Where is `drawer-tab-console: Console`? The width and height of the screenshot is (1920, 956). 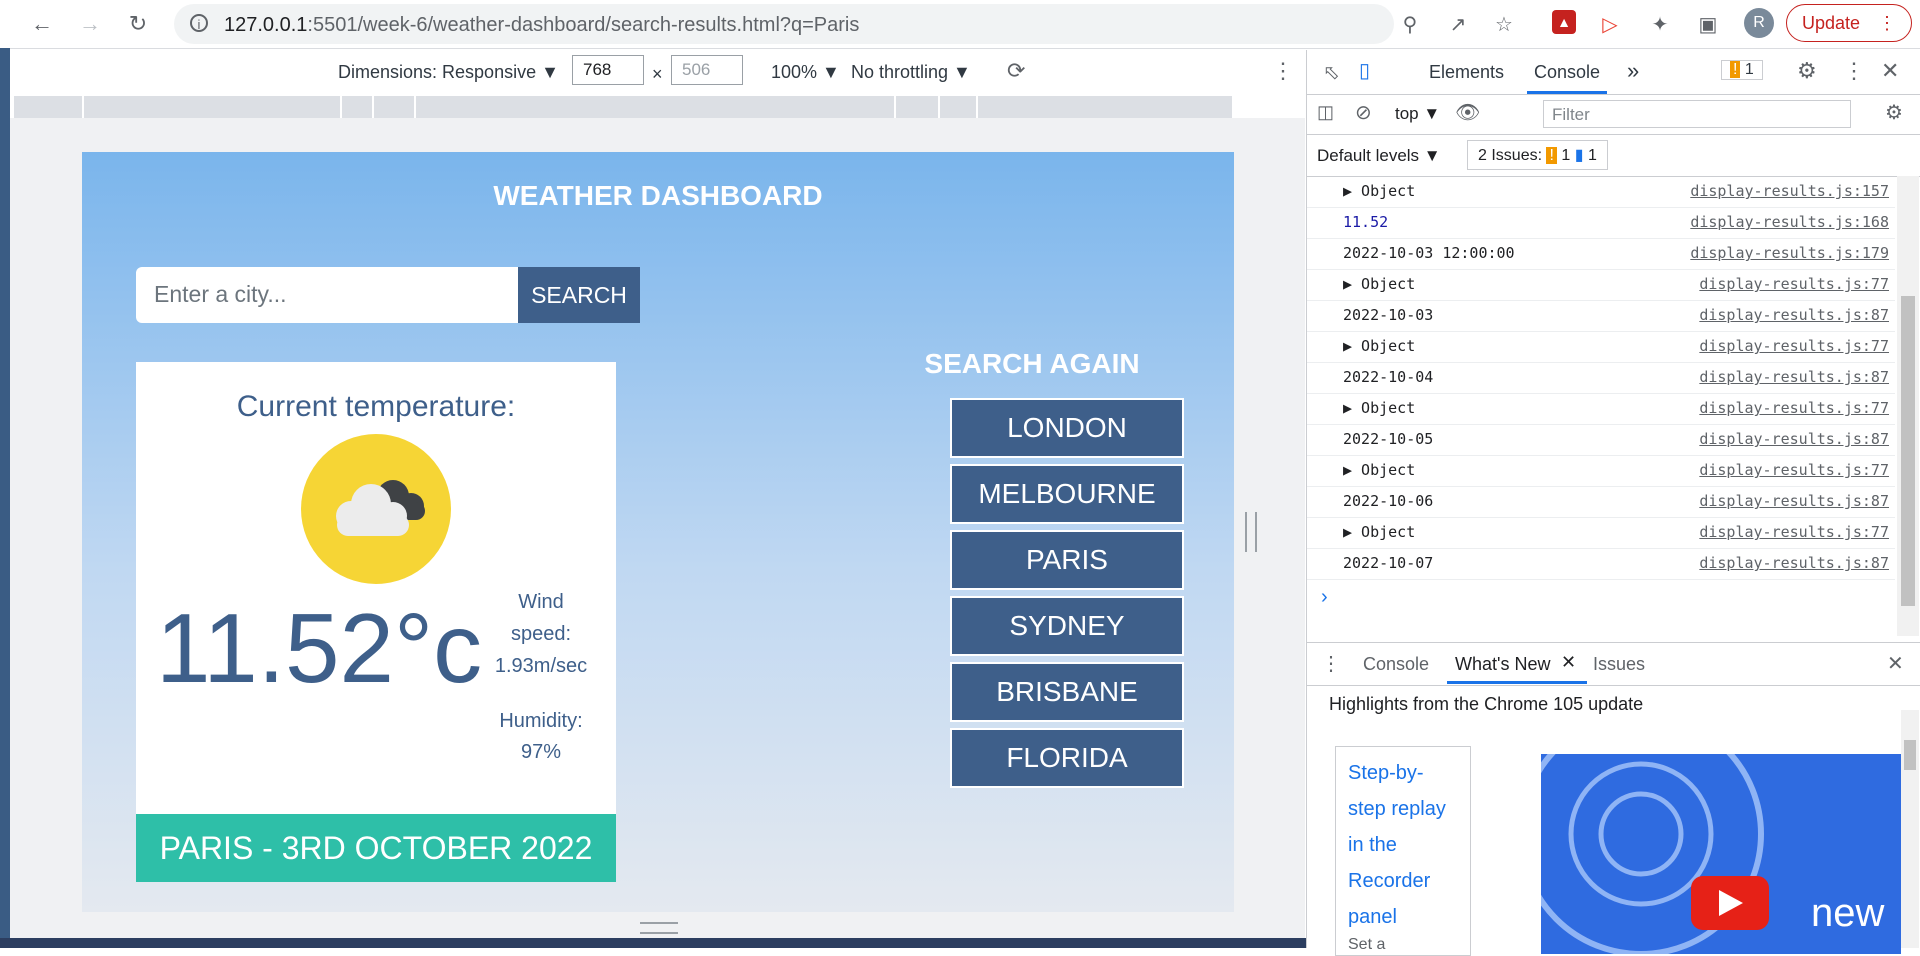 drawer-tab-console: Console is located at coordinates (1396, 664).